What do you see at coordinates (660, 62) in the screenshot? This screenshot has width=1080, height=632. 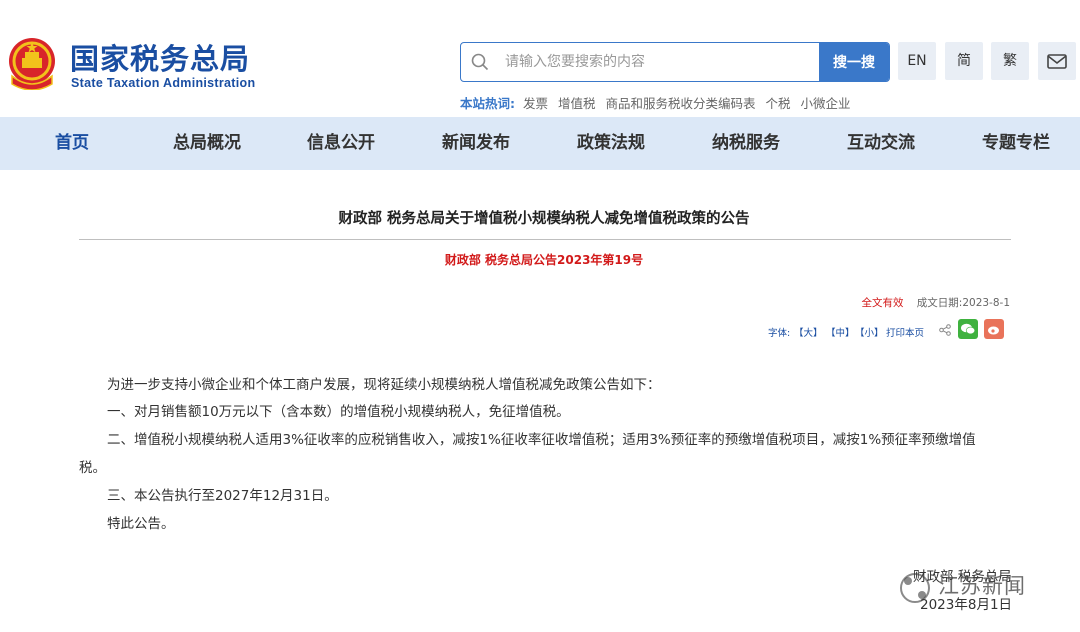 I see `search-input` at bounding box center [660, 62].